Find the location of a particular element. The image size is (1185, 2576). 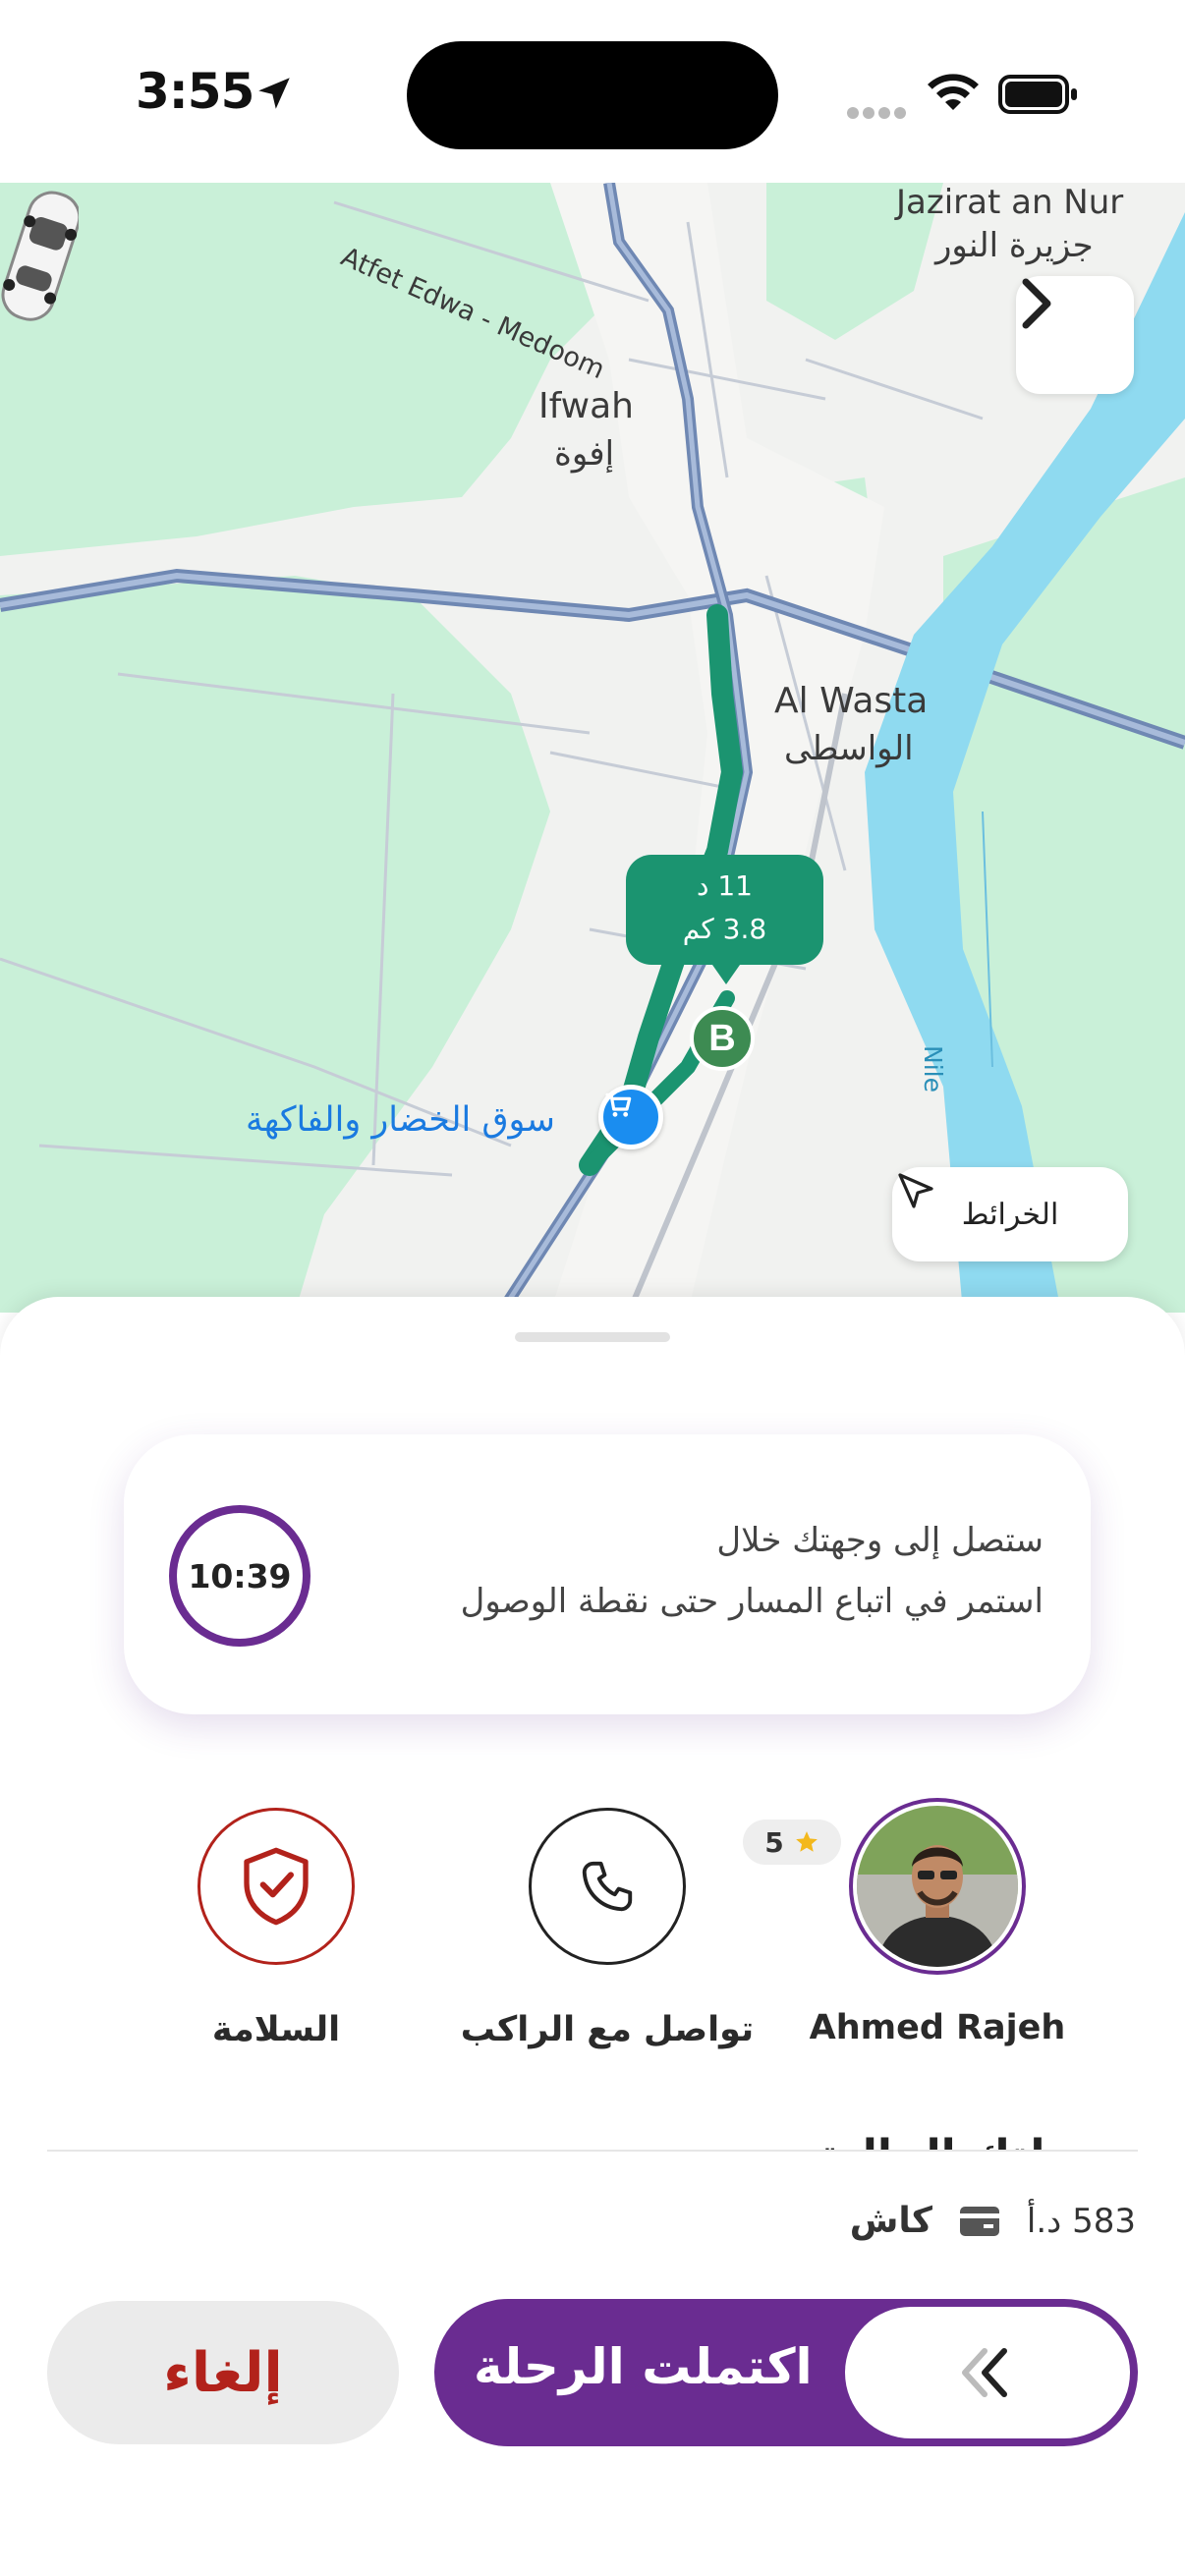

navigation-arrow-icon is located at coordinates (916, 1190).